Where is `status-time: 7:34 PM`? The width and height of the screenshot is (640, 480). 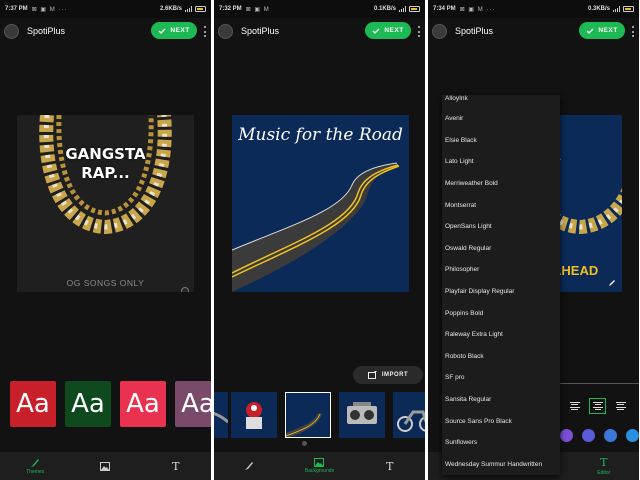
status-time: 7:34 PM is located at coordinates (444, 9).